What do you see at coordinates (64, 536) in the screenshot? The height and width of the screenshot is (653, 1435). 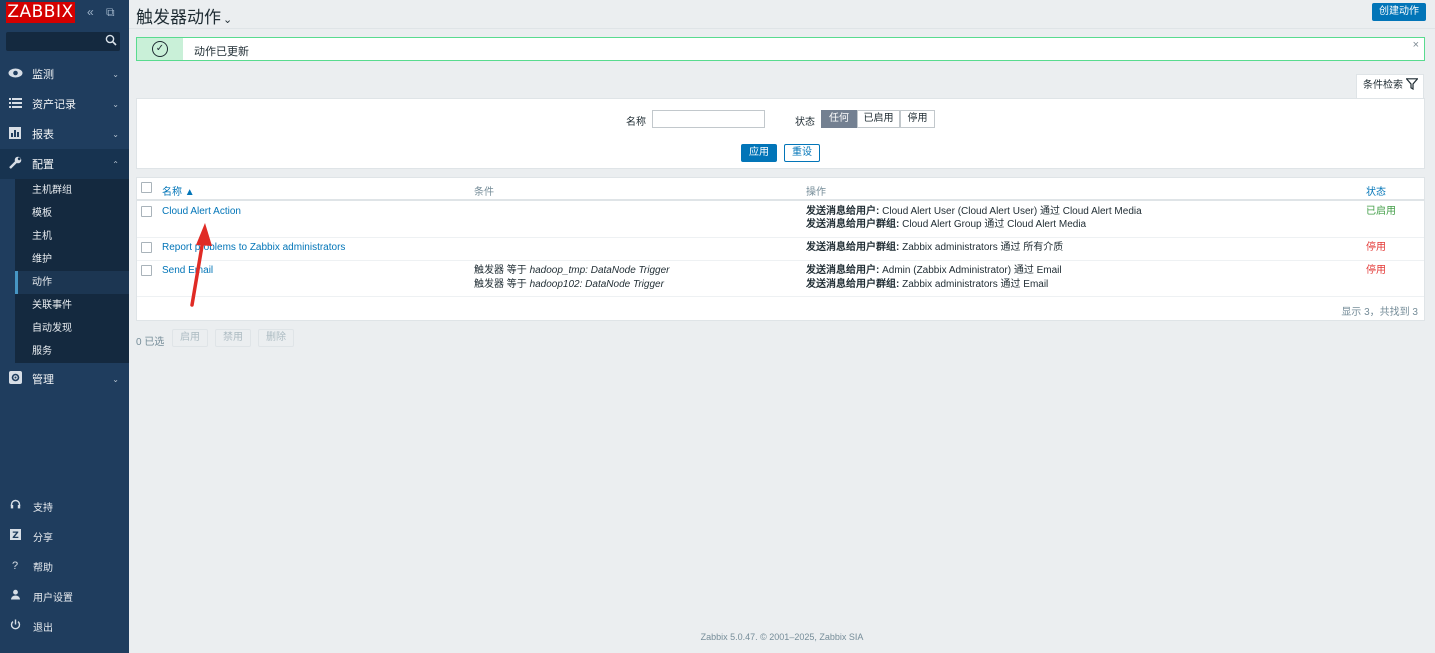 I see `menu-share: Z 分享` at bounding box center [64, 536].